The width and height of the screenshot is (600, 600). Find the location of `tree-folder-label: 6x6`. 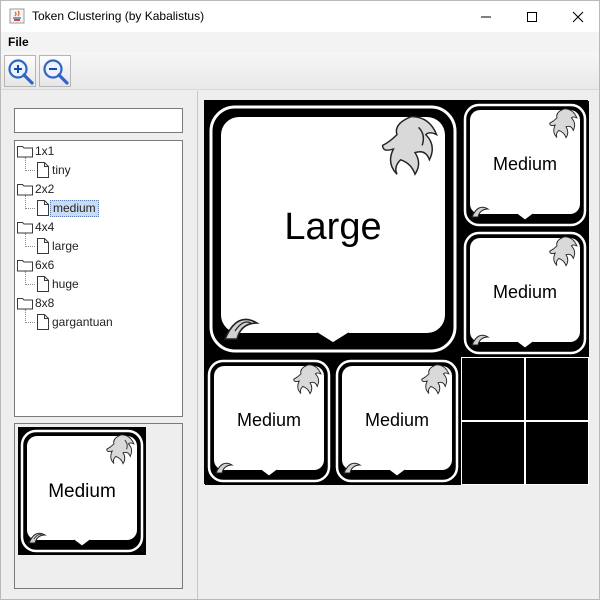

tree-folder-label: 6x6 is located at coordinates (45, 264).